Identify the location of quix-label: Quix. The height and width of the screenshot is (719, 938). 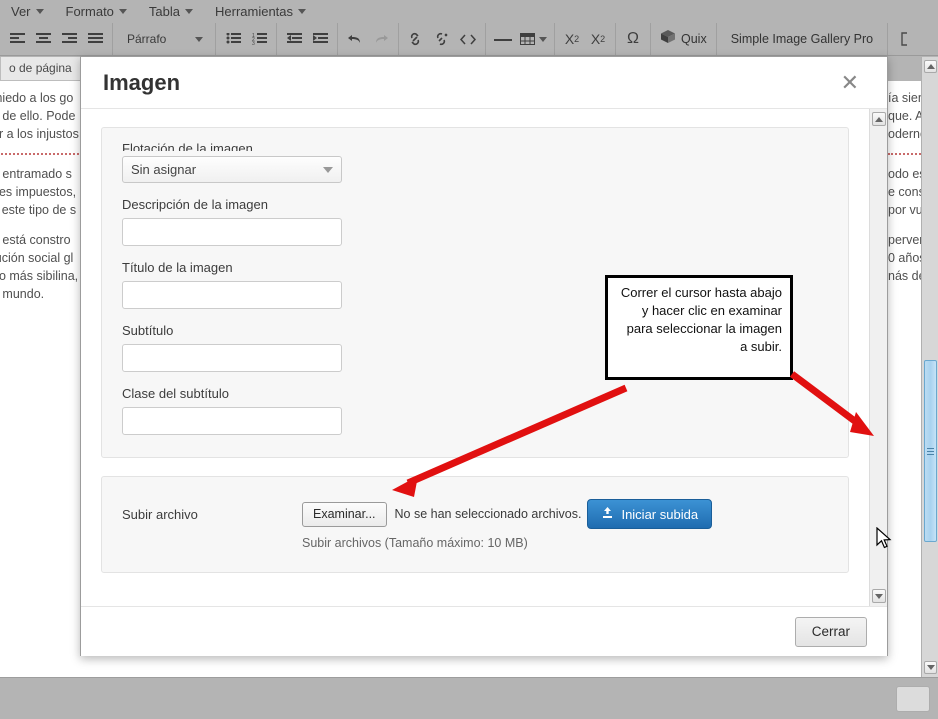
(694, 39).